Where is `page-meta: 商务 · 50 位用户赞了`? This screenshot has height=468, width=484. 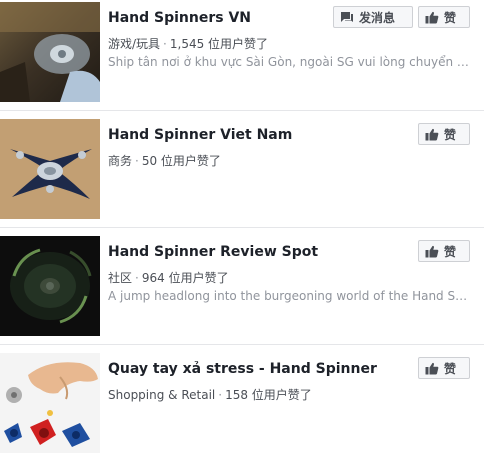 page-meta: 商务 · 50 位用户赞了 is located at coordinates (164, 160).